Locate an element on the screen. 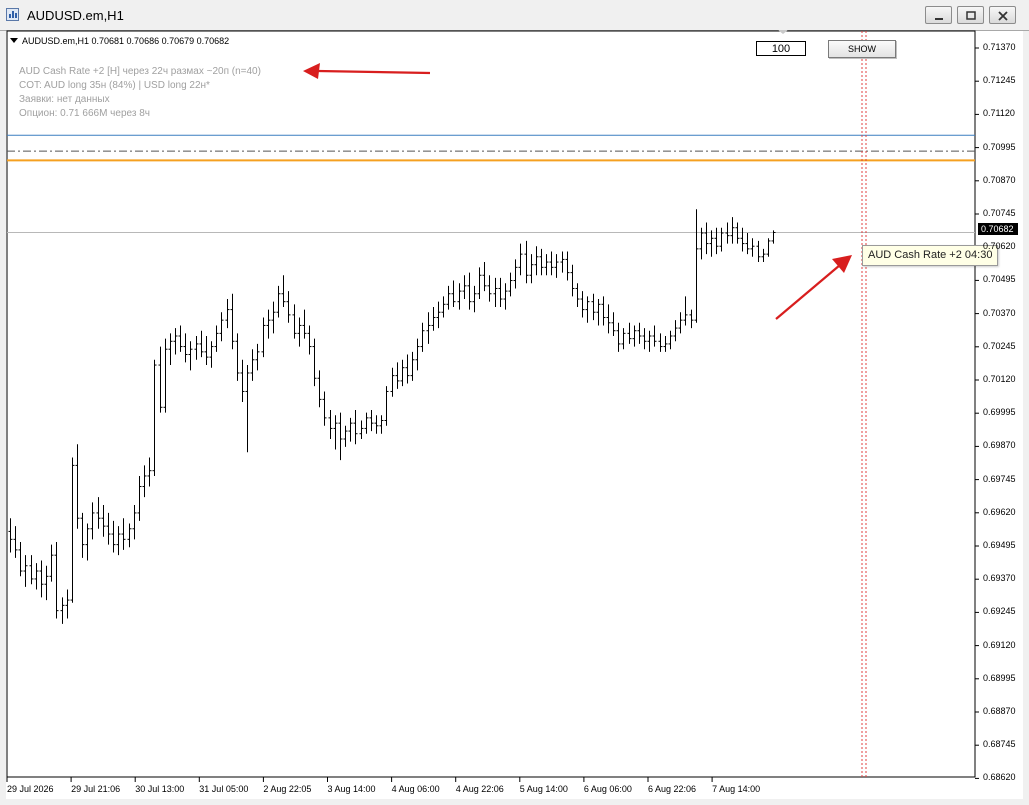 The width and height of the screenshot is (1029, 805). y-axis-label: 0.71370 is located at coordinates (999, 47).